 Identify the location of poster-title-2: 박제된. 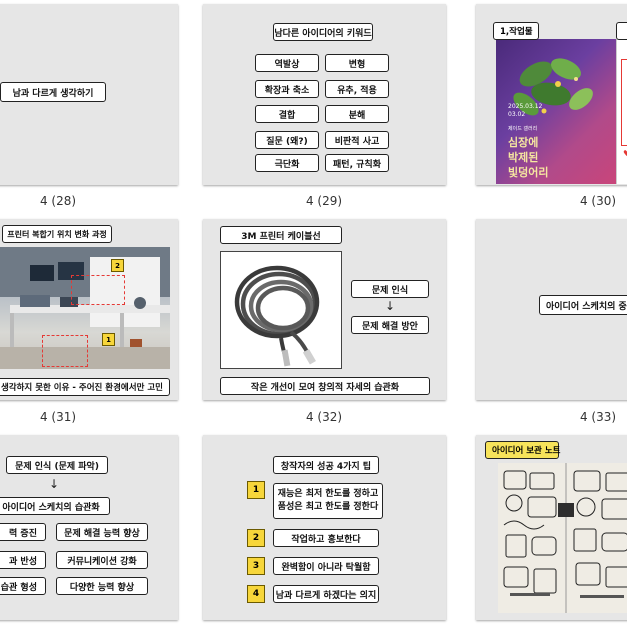
(523, 157).